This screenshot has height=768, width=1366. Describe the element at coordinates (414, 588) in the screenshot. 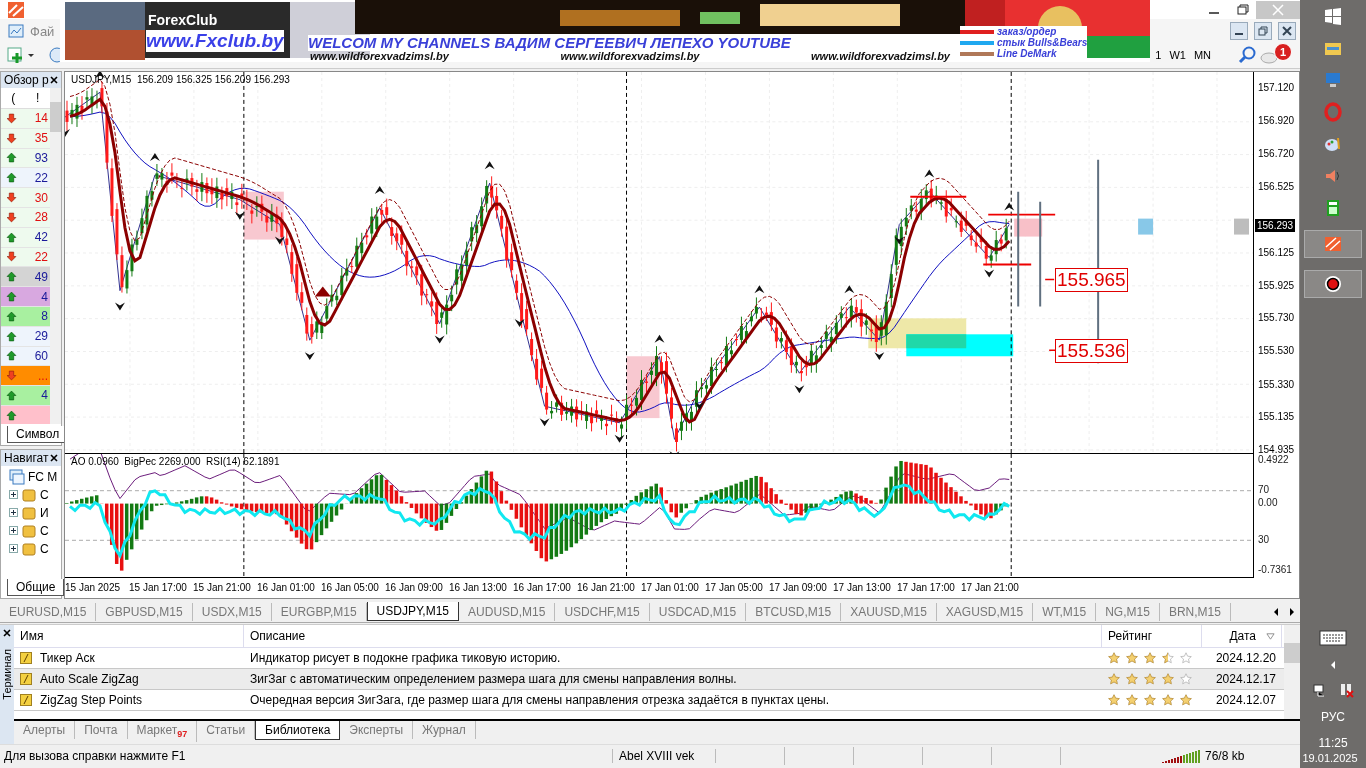

I see `time-axis-label: 16 Jan 09:00` at that location.